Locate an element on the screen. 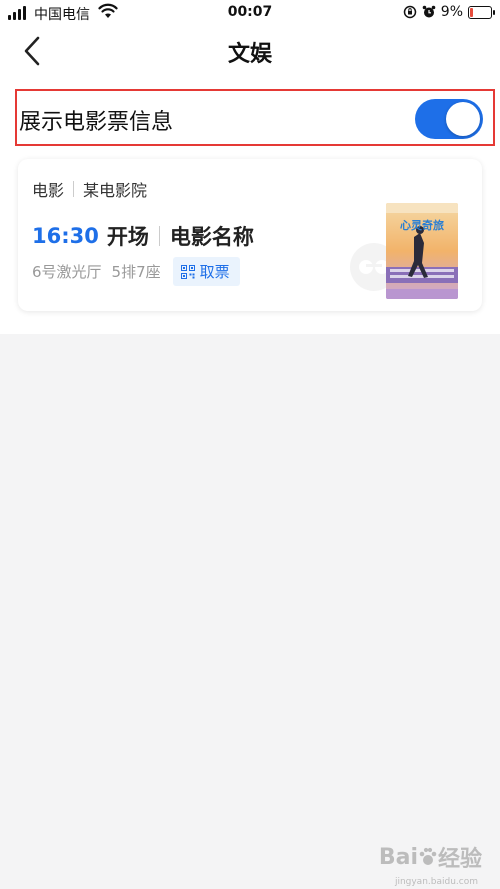  show-time: 16:30 is located at coordinates (65, 236).